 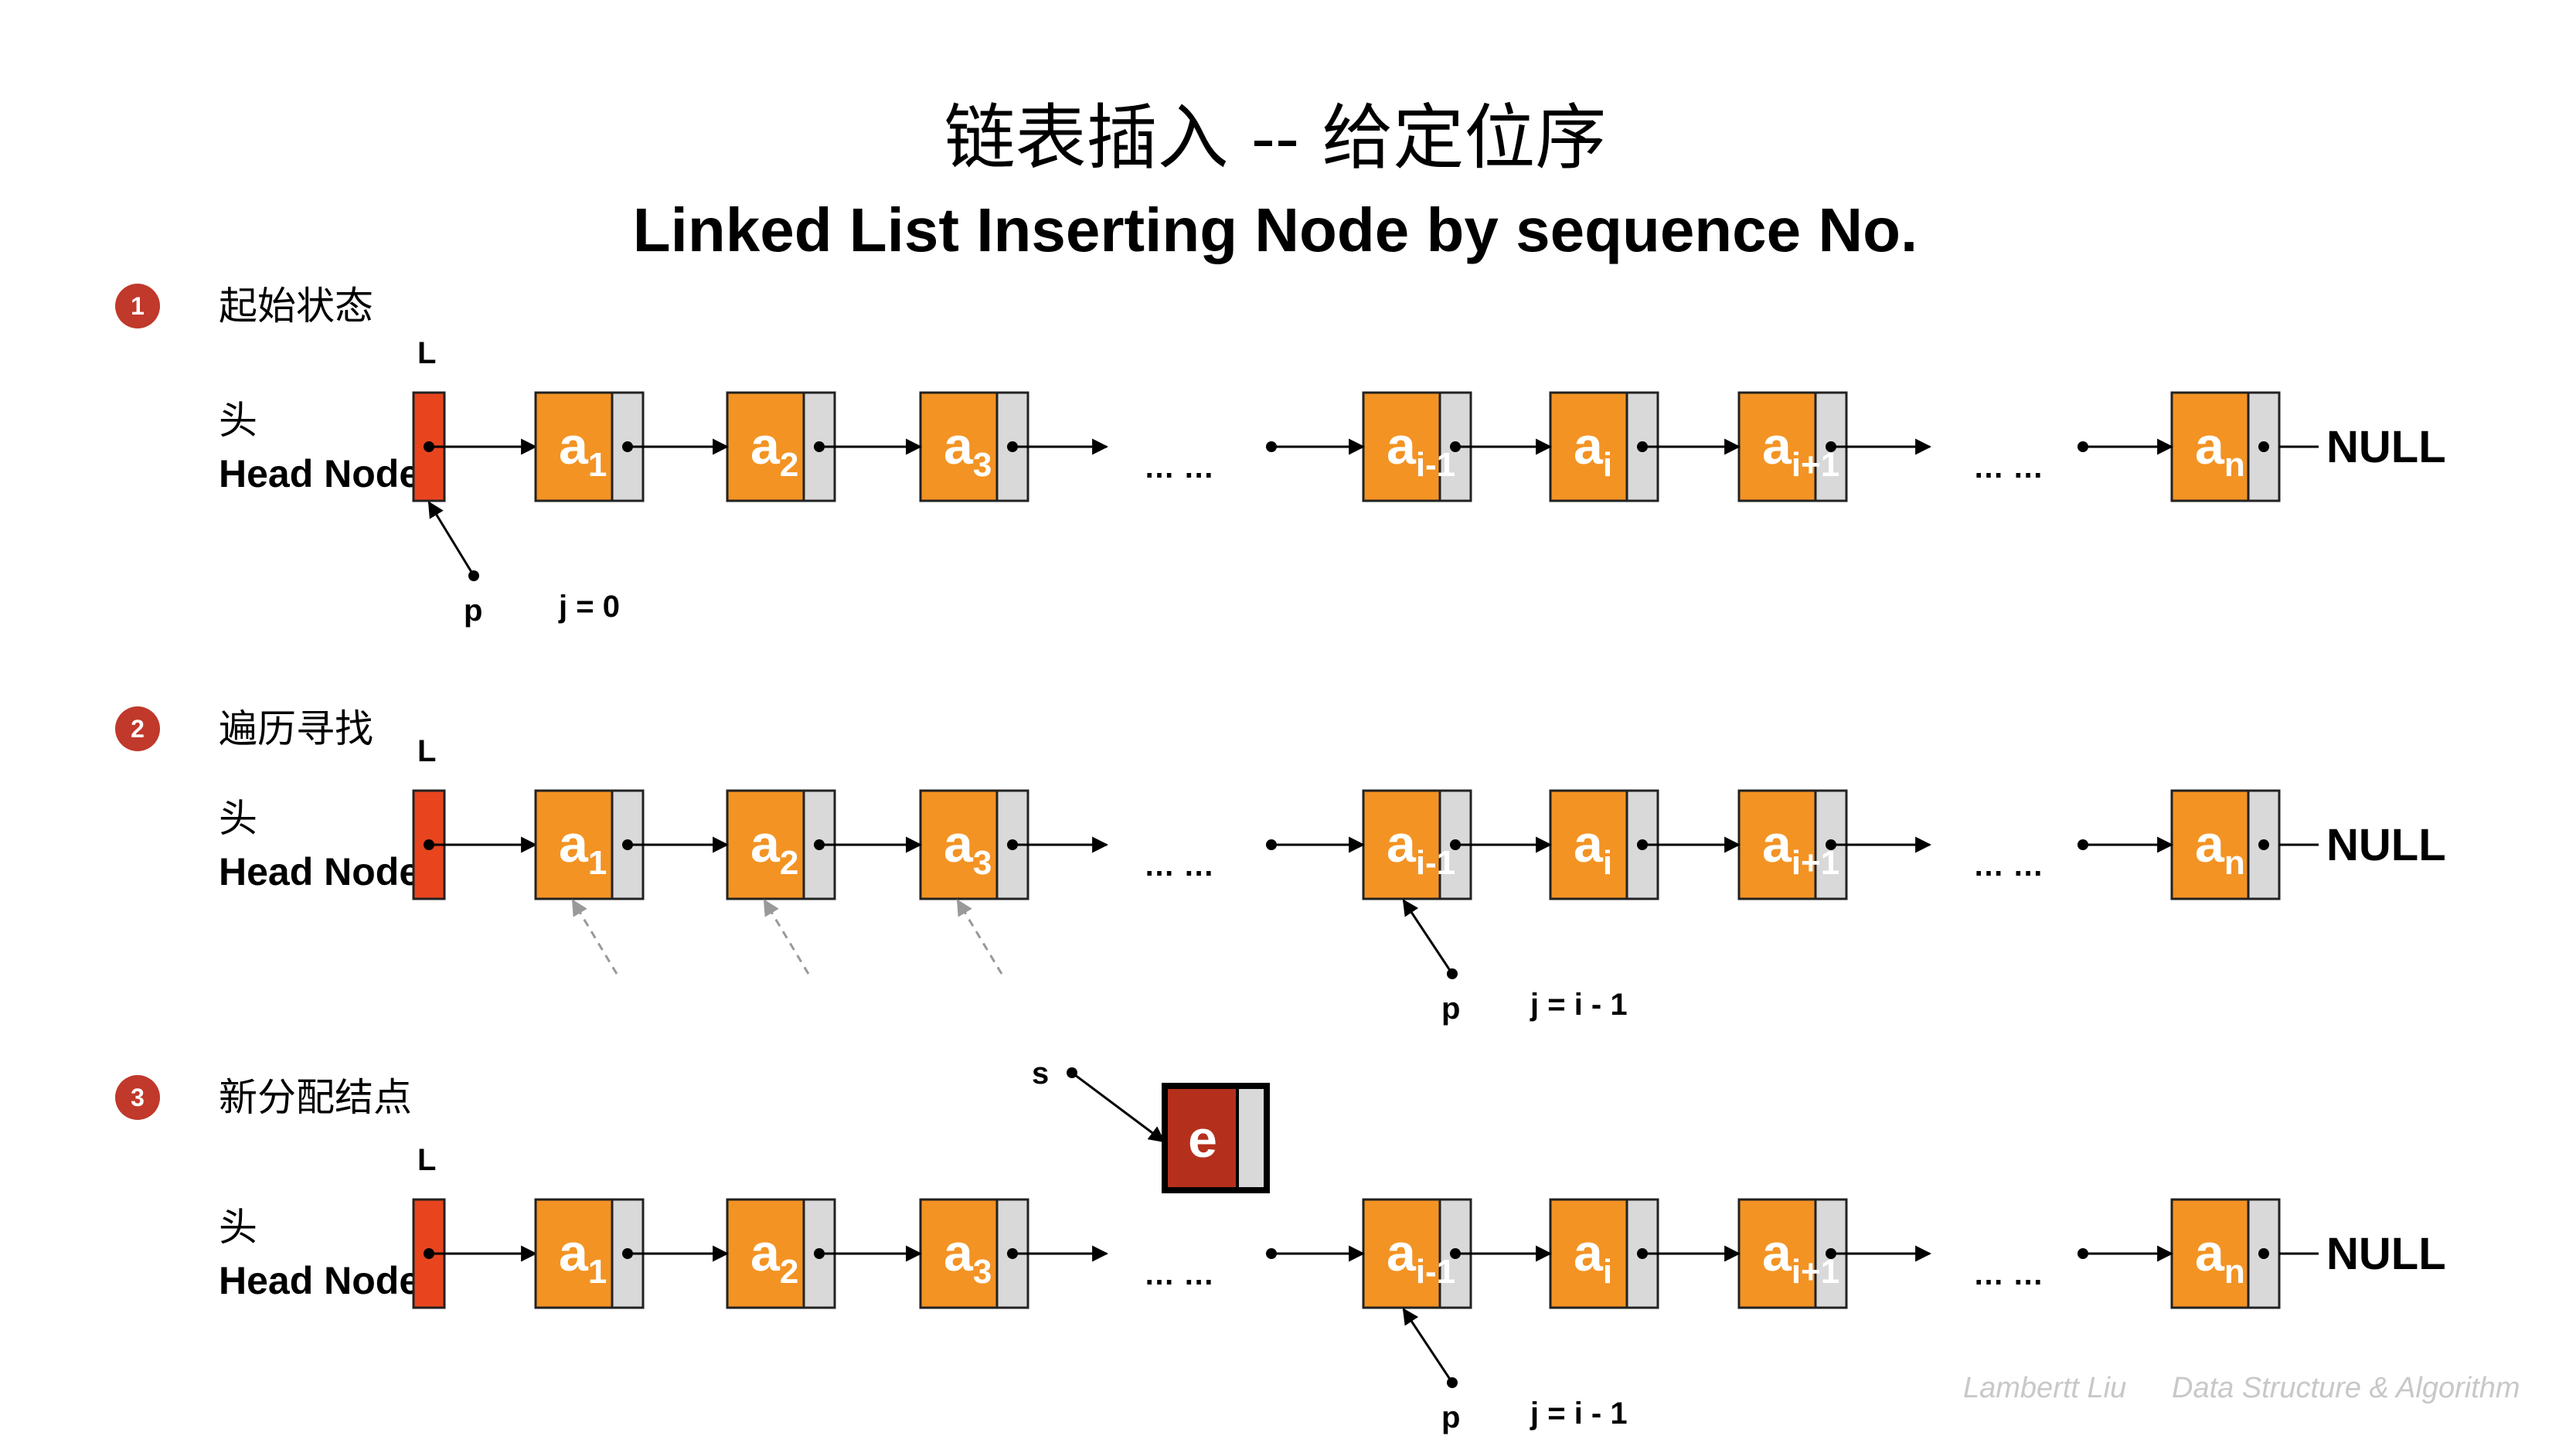 What do you see at coordinates (315, 1097) in the screenshot?
I see `step-label: 新分配结点` at bounding box center [315, 1097].